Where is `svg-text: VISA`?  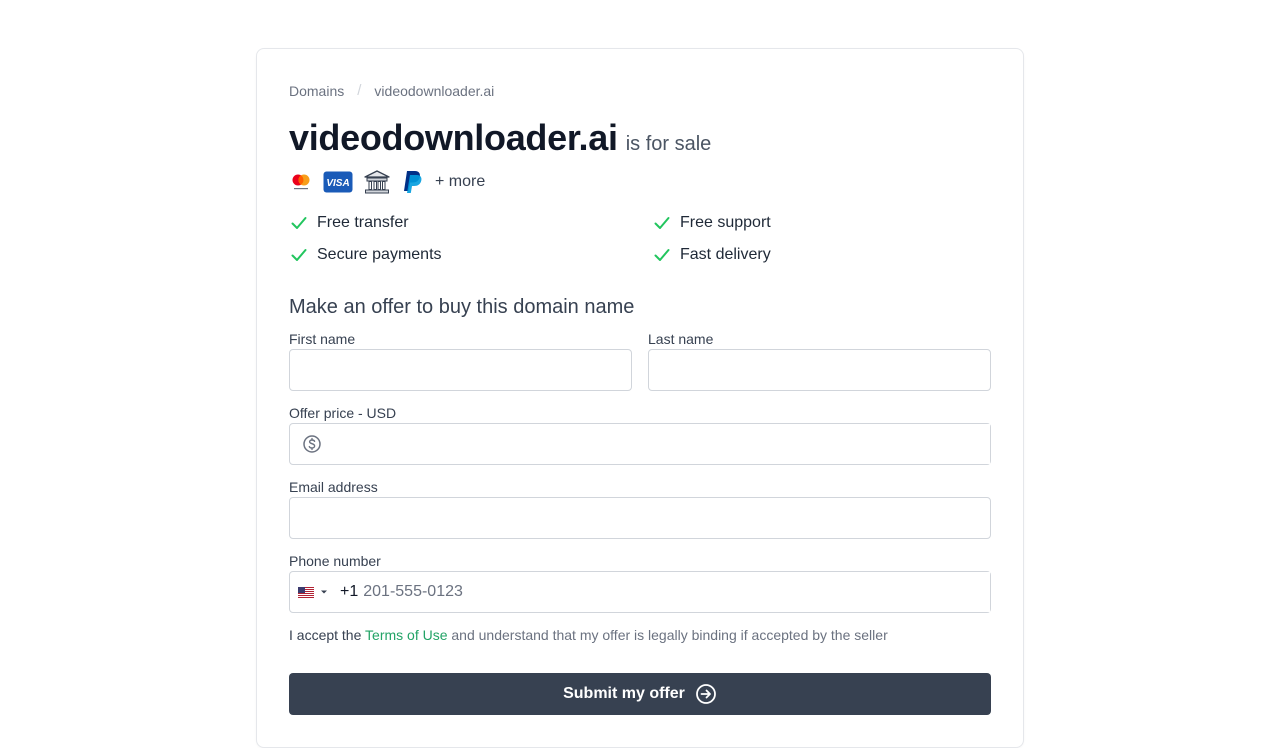
svg-text: VISA is located at coordinates (337, 183).